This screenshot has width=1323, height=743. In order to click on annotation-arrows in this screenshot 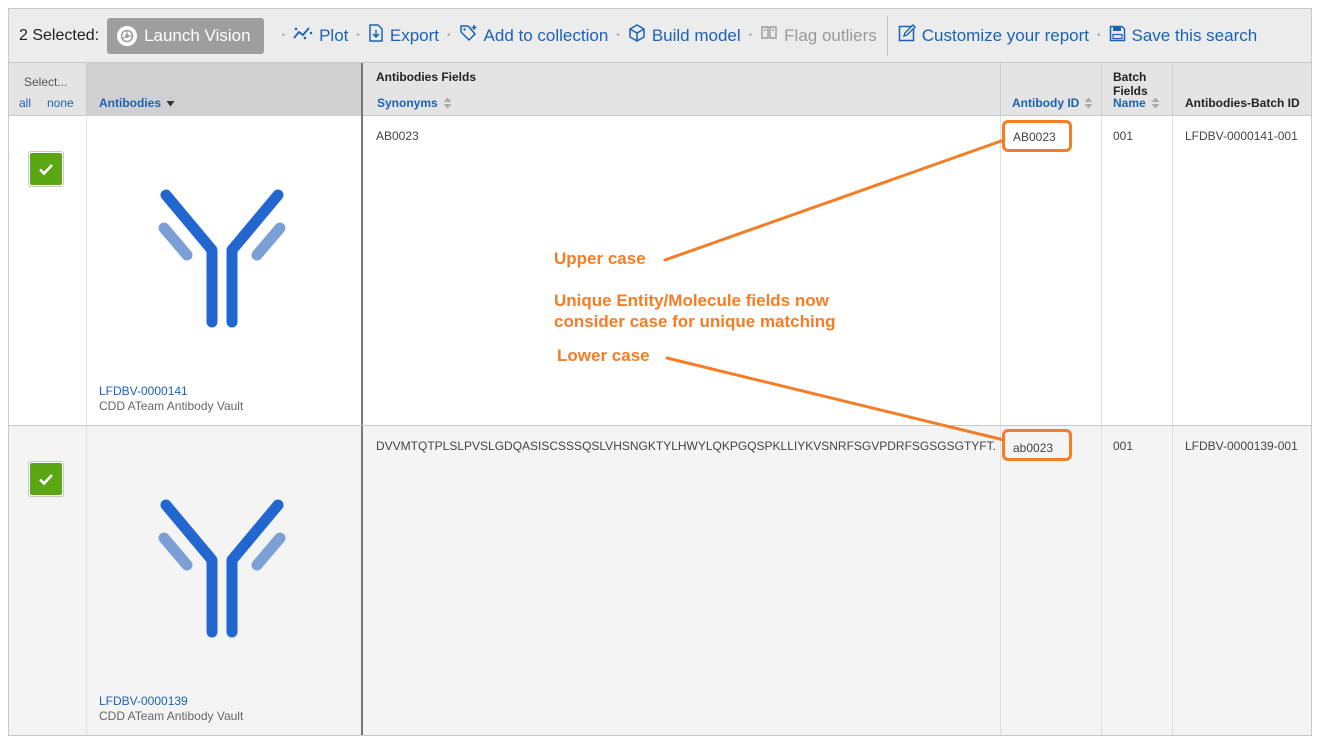, I will do `click(834, 290)`.